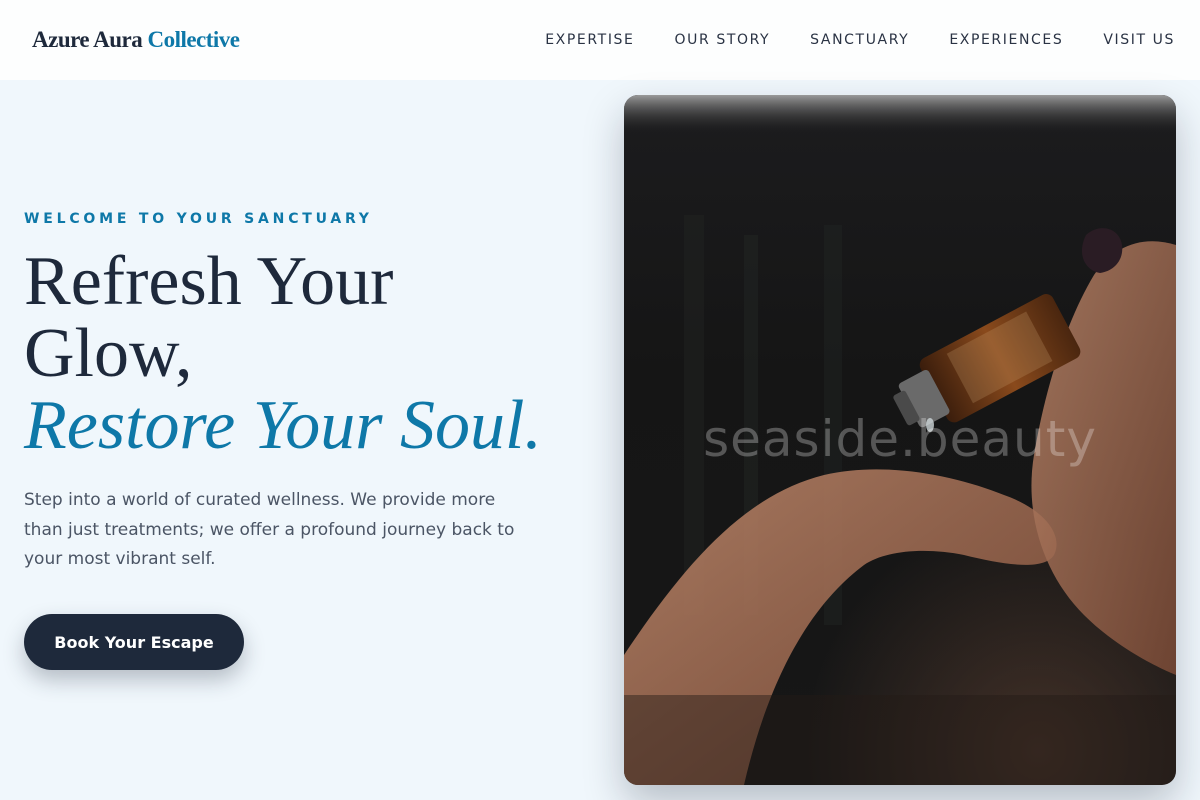  I want to click on nav-link-expertise: EXPERTISE, so click(589, 40).